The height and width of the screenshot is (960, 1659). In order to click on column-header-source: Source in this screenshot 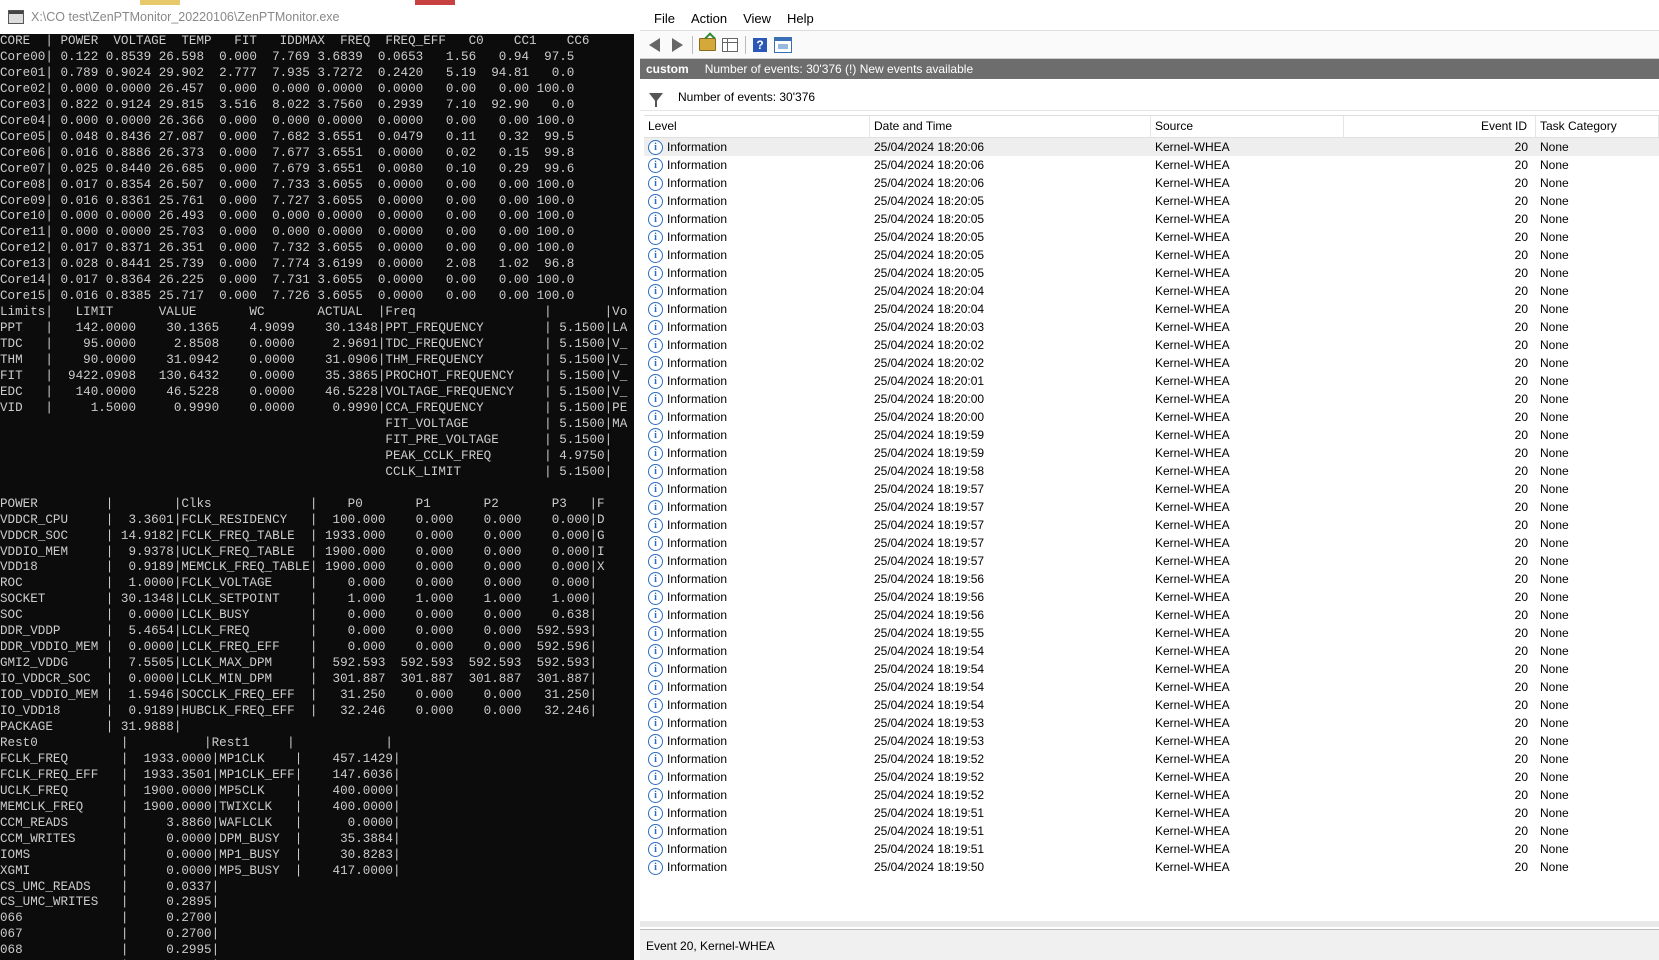, I will do `click(1247, 126)`.